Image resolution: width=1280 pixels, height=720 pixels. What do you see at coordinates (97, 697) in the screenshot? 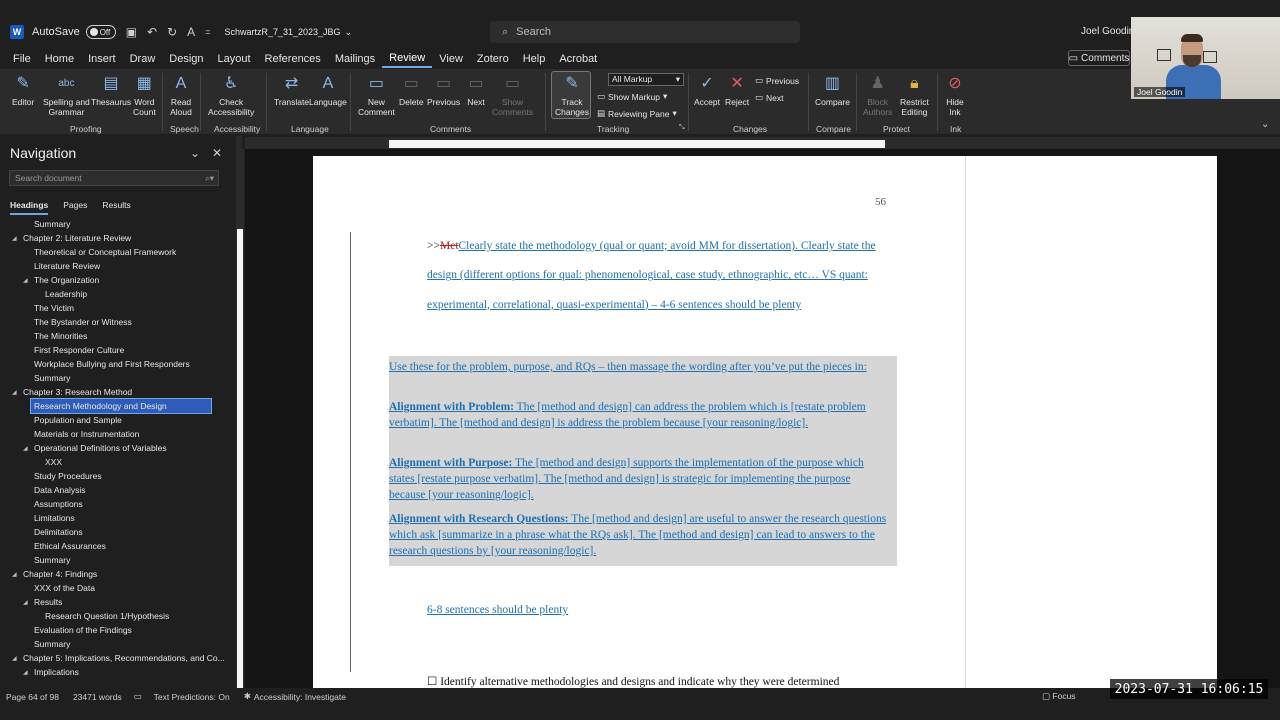
I see `word-count: 23471 words` at bounding box center [97, 697].